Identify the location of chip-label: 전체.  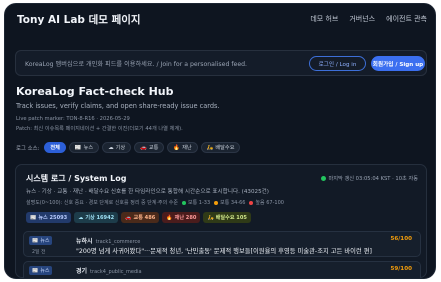
(55, 148).